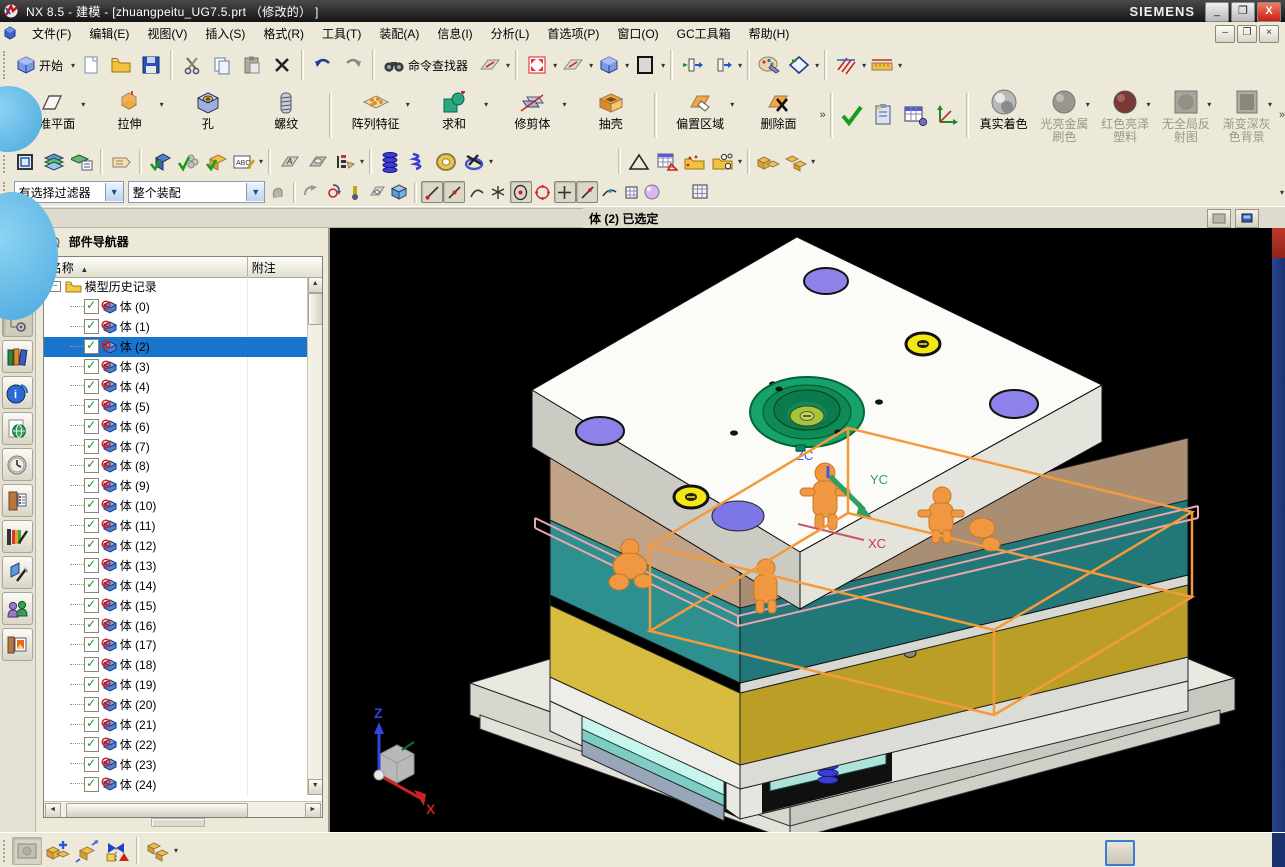 Image resolution: width=1285 pixels, height=867 pixels. What do you see at coordinates (175, 367) in the screenshot?
I see `tree-row-body-3: ✓ 体 (3)` at bounding box center [175, 367].